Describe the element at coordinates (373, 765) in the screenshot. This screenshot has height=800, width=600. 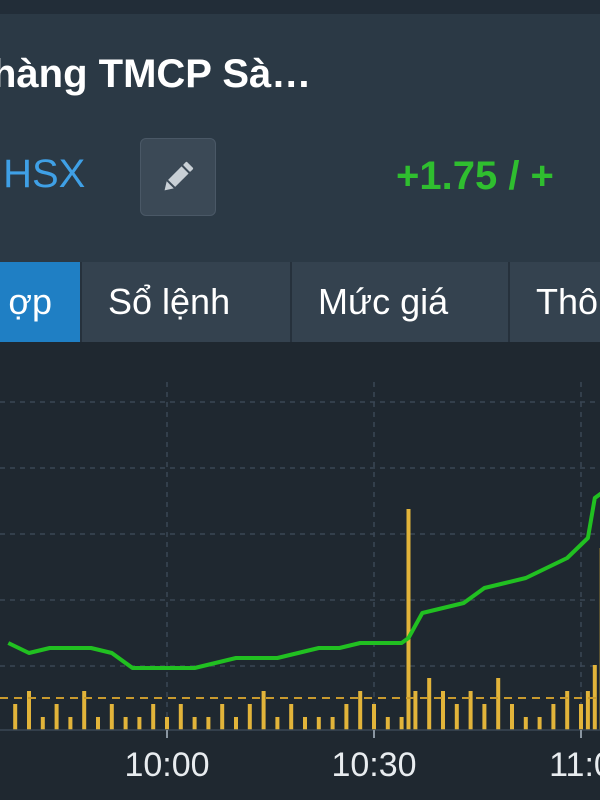
I see `x-tick-label: 10:30` at that location.